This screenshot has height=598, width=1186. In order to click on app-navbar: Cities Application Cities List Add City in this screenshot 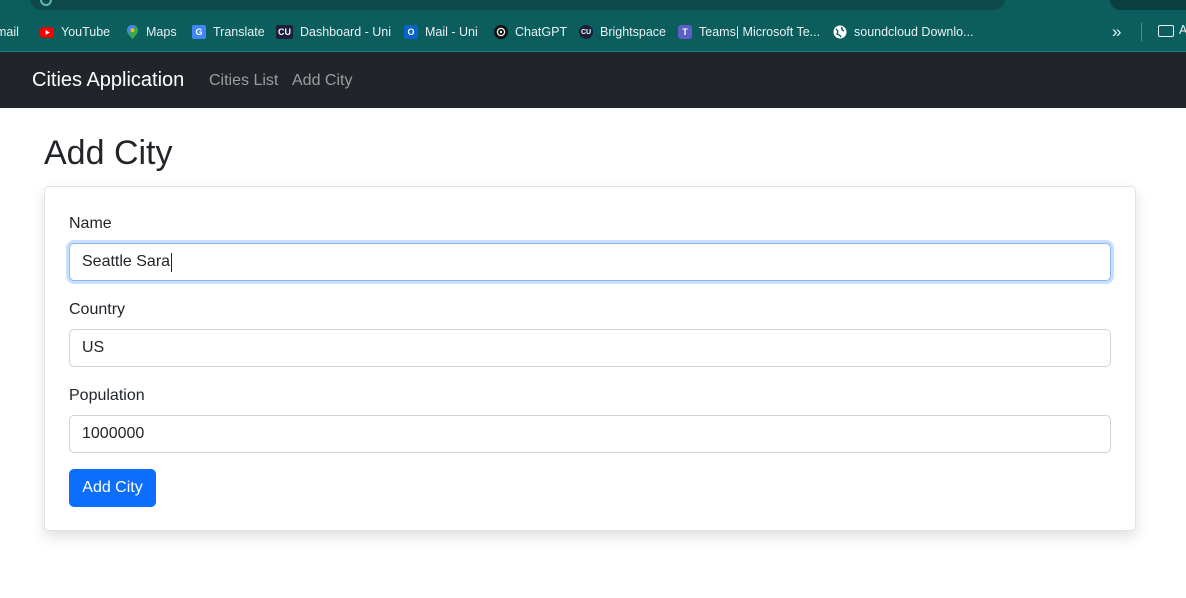, I will do `click(593, 80)`.